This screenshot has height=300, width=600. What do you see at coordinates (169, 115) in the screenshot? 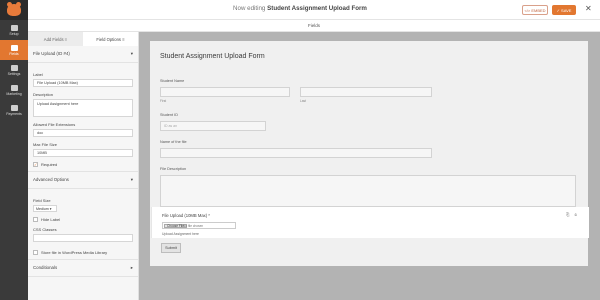
I see `student-id-label: Student ID` at bounding box center [169, 115].